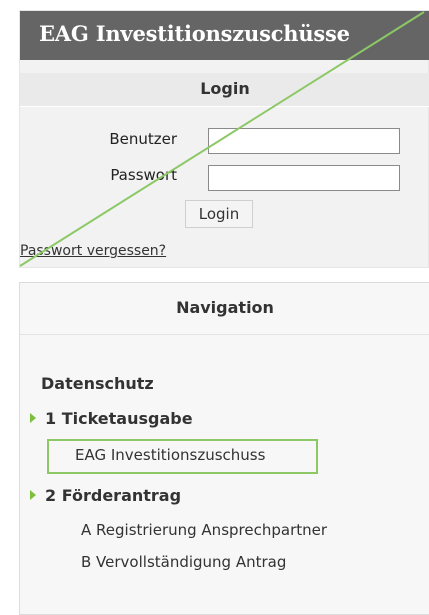  I want to click on nav-item-datenschutz: Datenschutz, so click(97, 383).